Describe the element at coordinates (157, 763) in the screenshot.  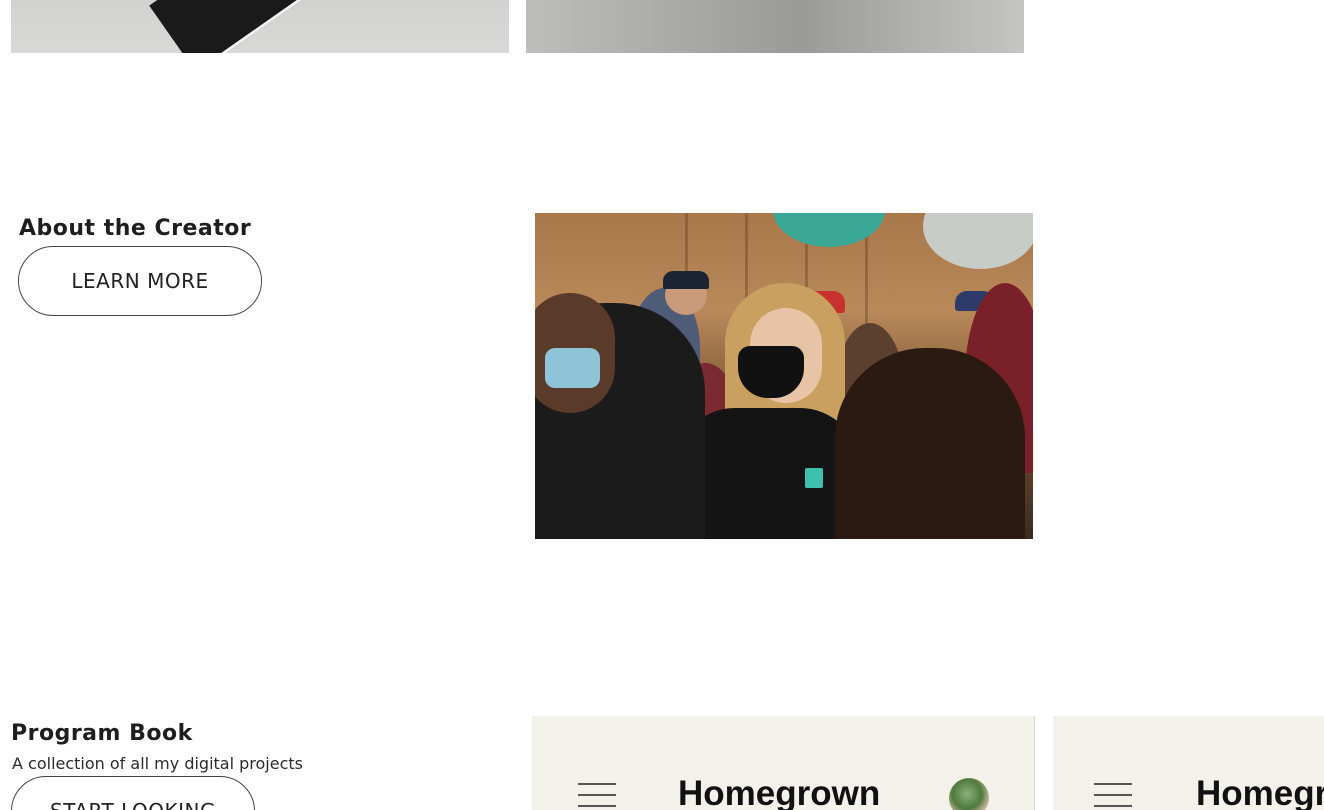
I see `program-book-subtitle: A collection of all my digital projects` at that location.